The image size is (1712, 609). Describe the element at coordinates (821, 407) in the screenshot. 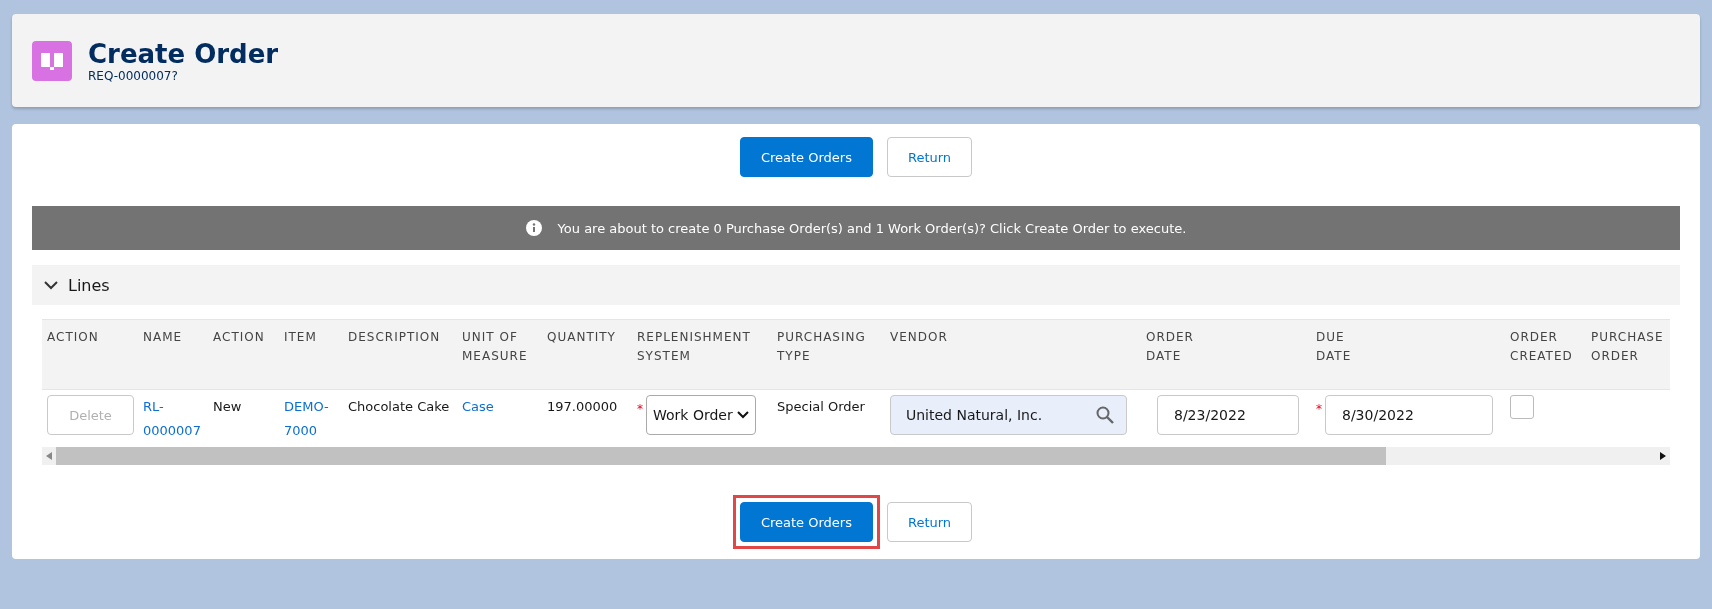

I see `table-cell-text: Special Order` at that location.